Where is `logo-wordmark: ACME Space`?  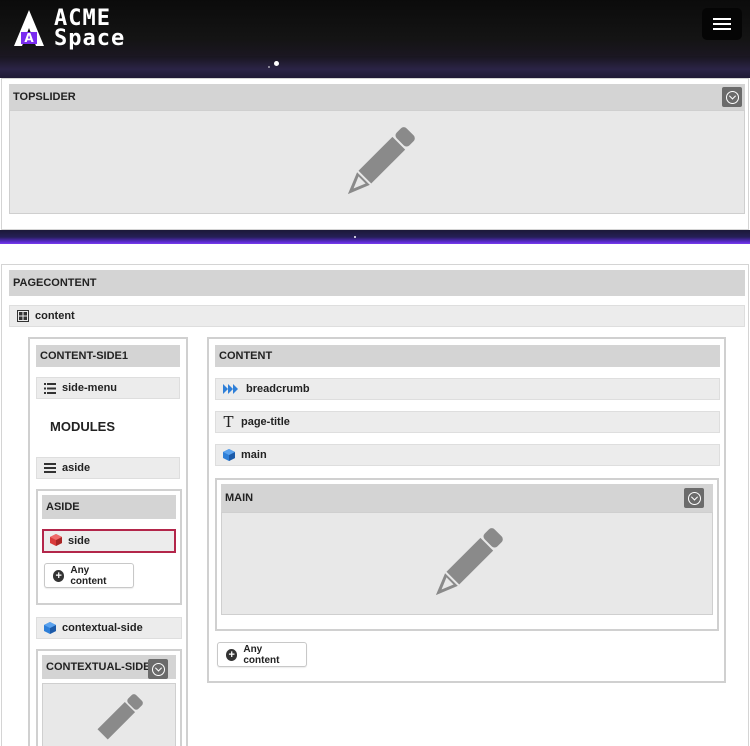
logo-wordmark: ACME Space is located at coordinates (90, 29).